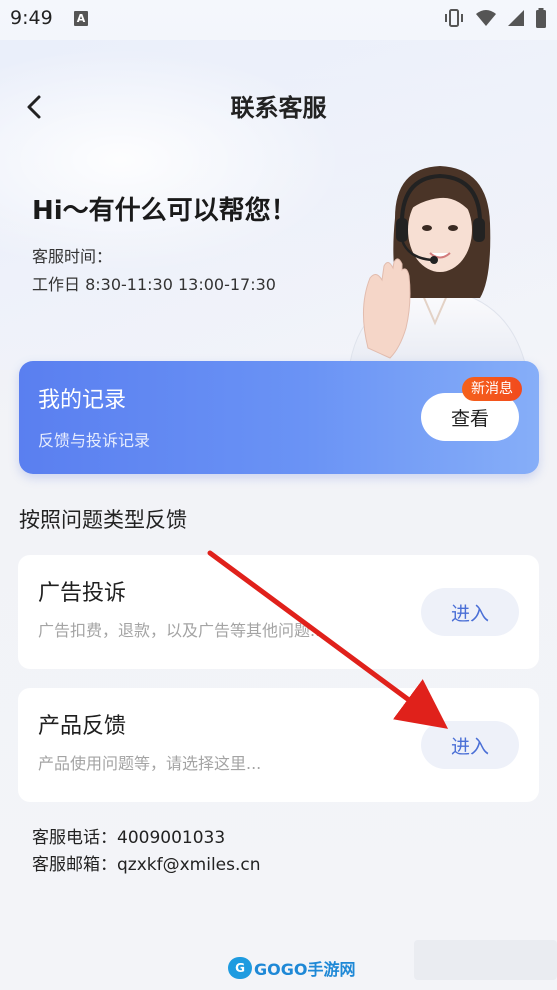  I want to click on card-title: 产品反馈, so click(82, 726).